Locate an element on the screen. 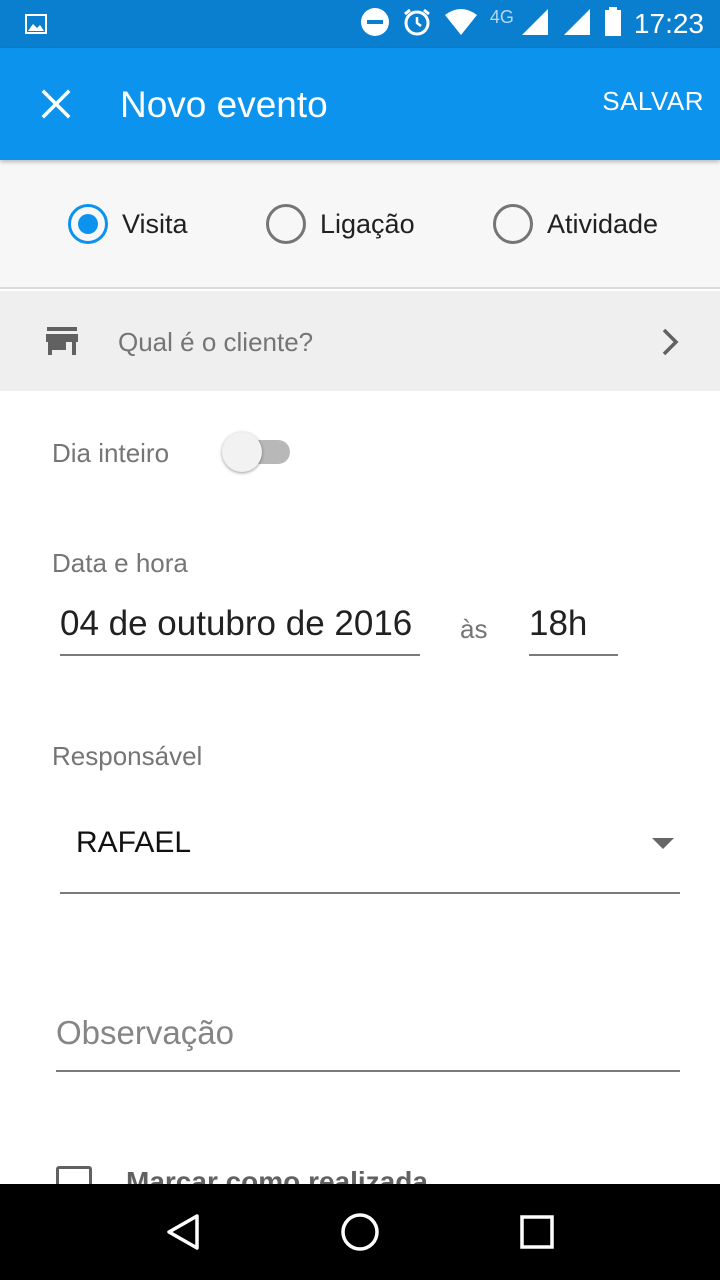 The width and height of the screenshot is (720, 1280). store-icon is located at coordinates (62, 343).